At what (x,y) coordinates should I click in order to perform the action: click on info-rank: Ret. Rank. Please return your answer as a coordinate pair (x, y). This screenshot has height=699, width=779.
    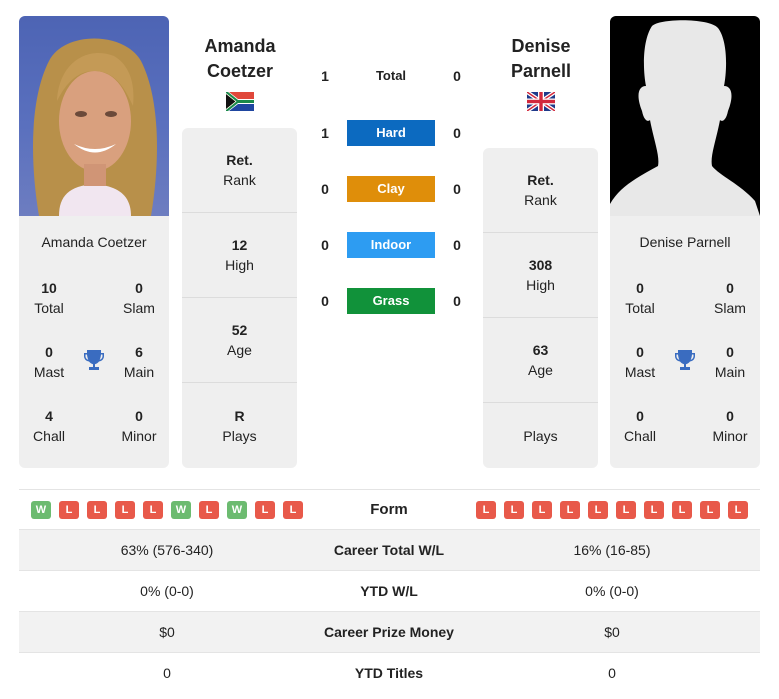
    Looking at the image, I should click on (239, 170).